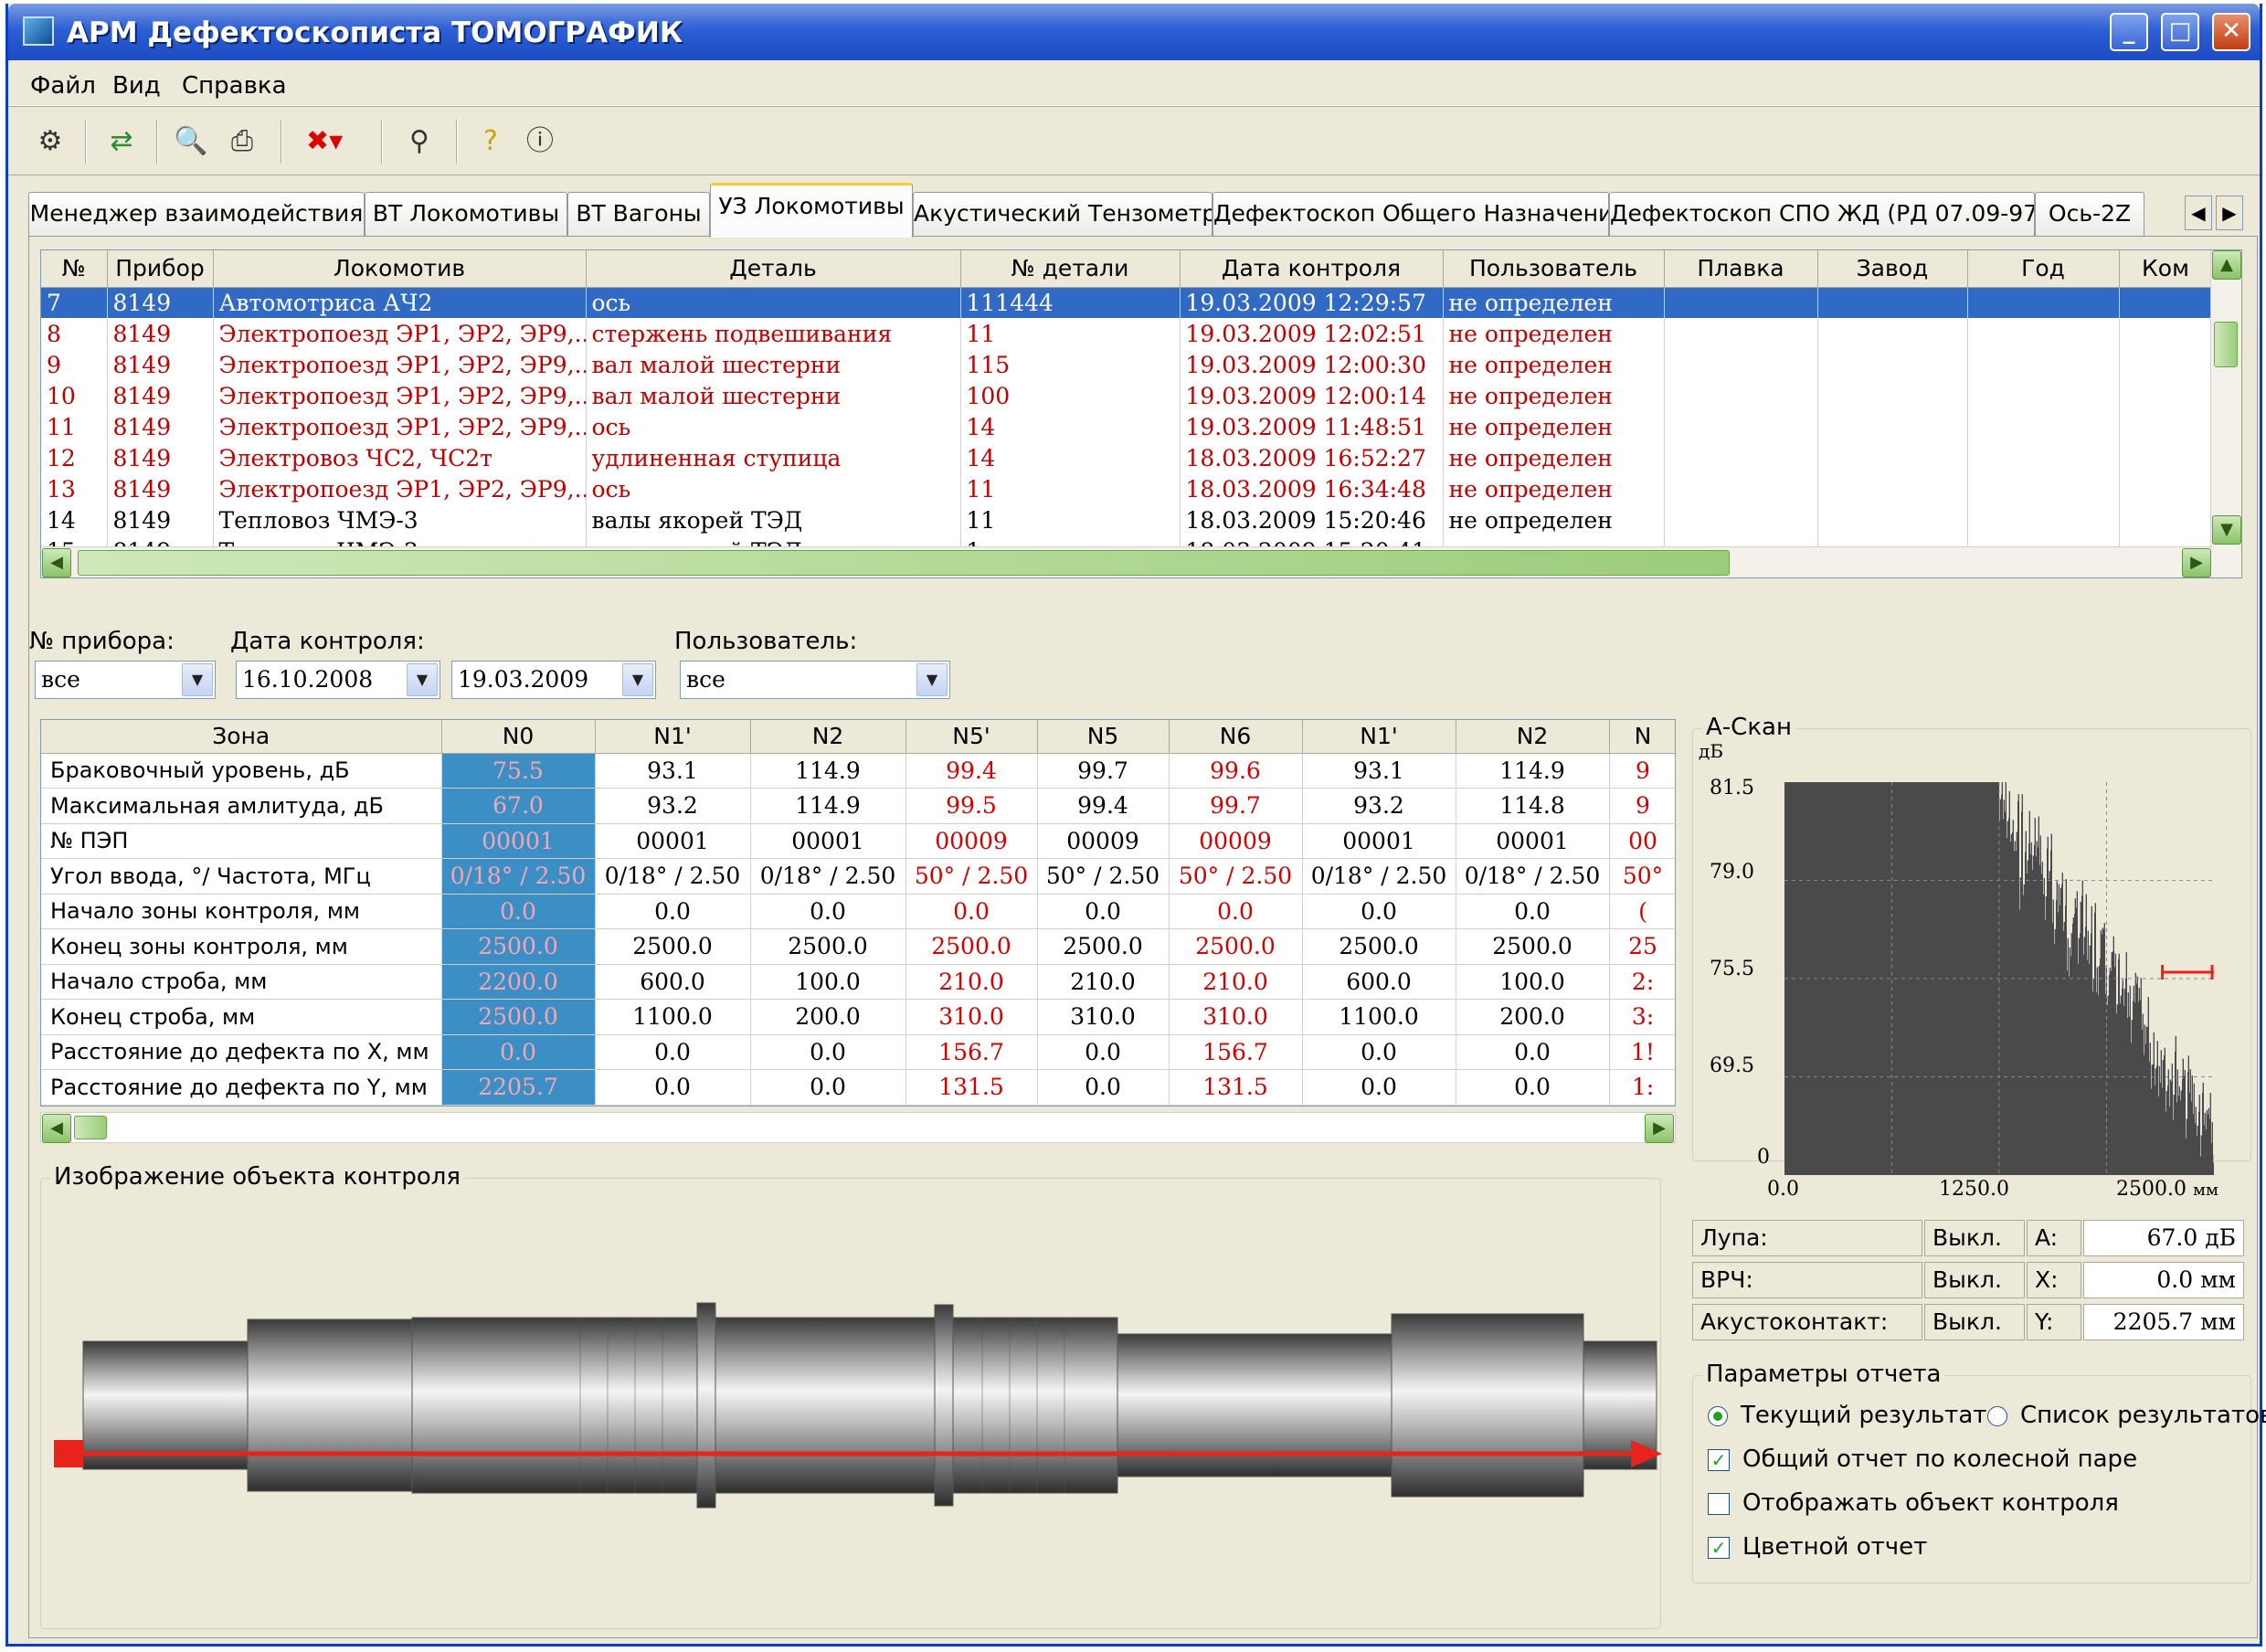  What do you see at coordinates (811, 210) in the screenshot?
I see `tab-uz-locomotives: УЗ Локомотивы` at bounding box center [811, 210].